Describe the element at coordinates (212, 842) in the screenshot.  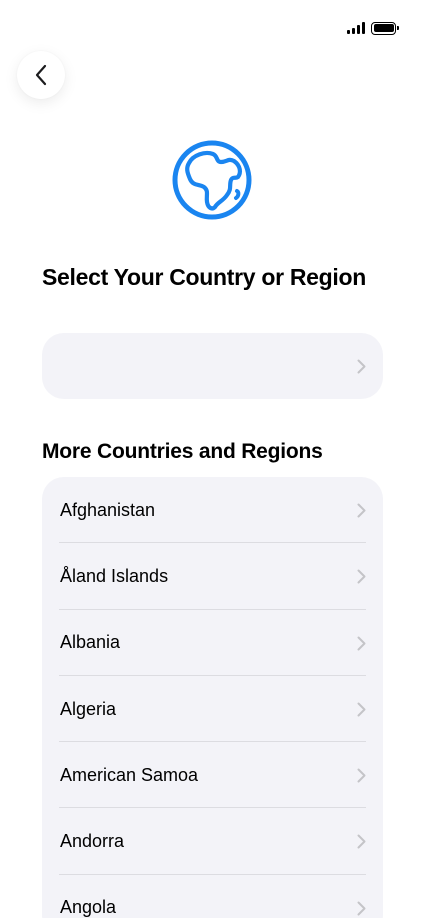
I see `country-row-andorra: Andorra` at that location.